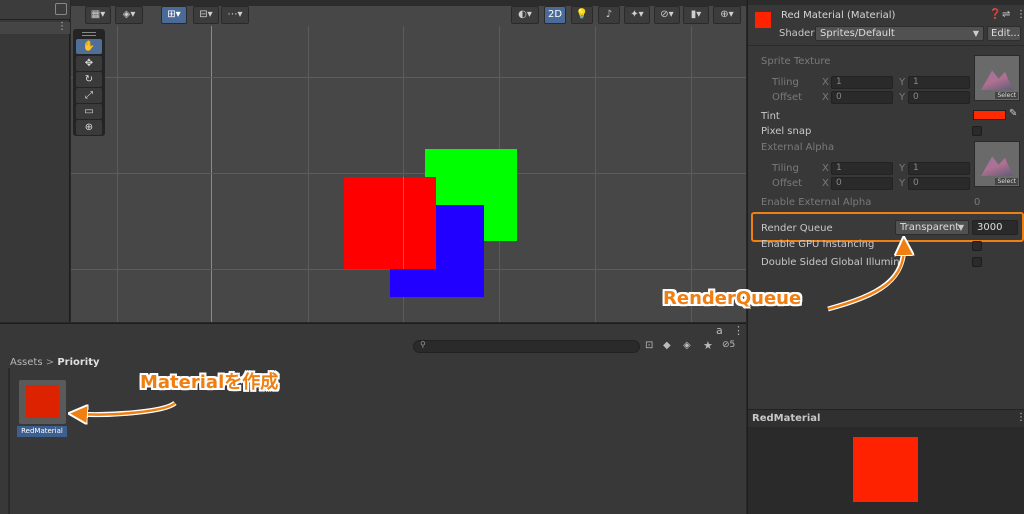 The width and height of the screenshot is (1024, 514). Describe the element at coordinates (209, 382) in the screenshot. I see `material-callout: Materialを作成` at that location.